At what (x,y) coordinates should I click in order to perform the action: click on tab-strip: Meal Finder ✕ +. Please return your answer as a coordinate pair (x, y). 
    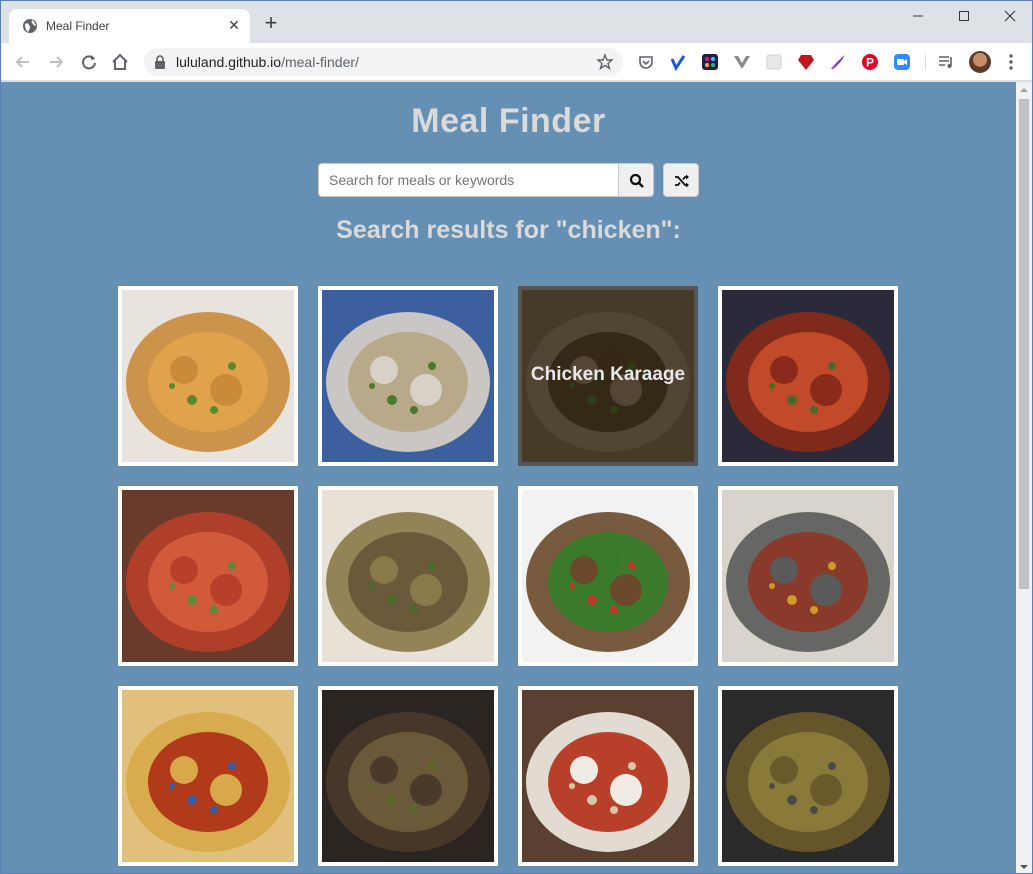
    Looking at the image, I should click on (516, 22).